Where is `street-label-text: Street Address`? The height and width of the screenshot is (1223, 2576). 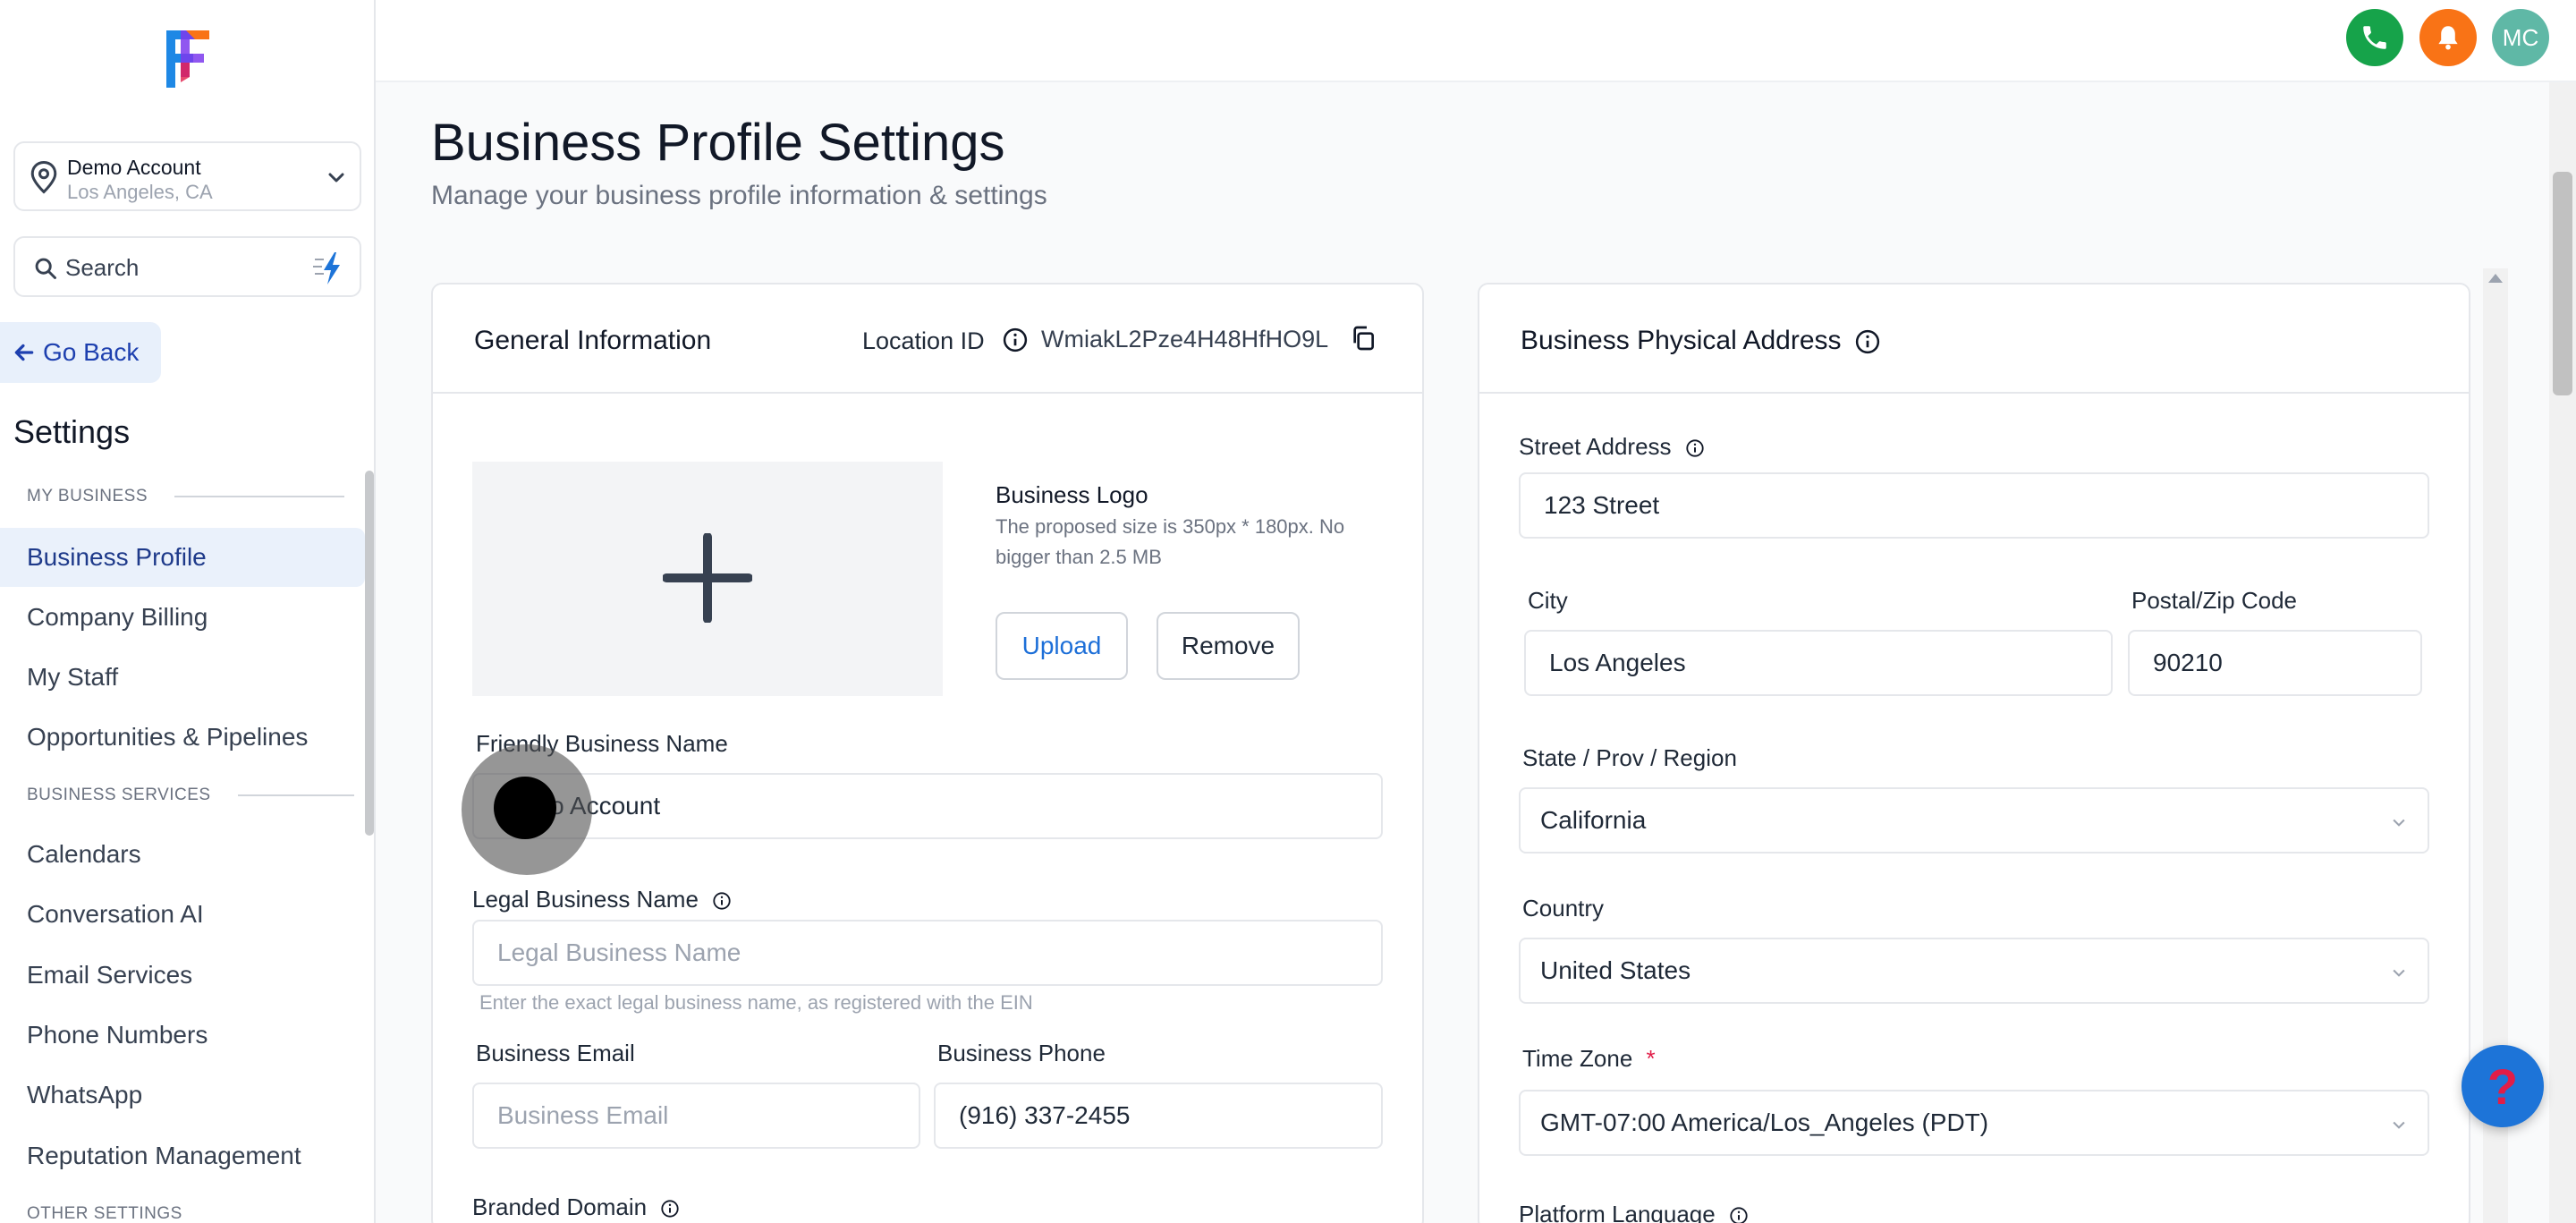 street-label-text: Street Address is located at coordinates (1595, 446).